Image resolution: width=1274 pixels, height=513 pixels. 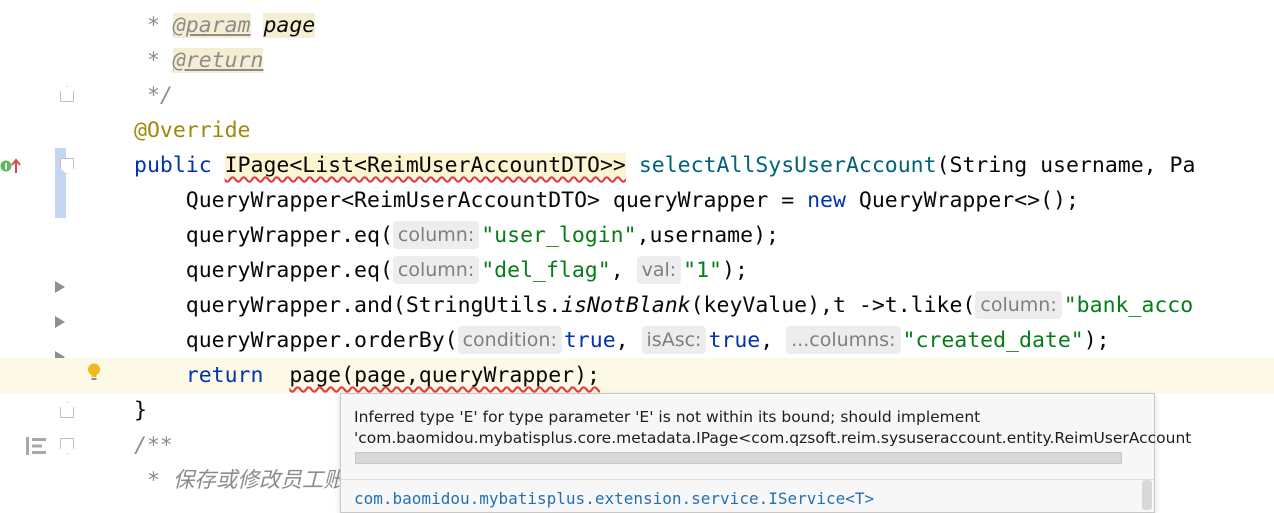 I want to click on code-token: @param, so click(x=211, y=25).